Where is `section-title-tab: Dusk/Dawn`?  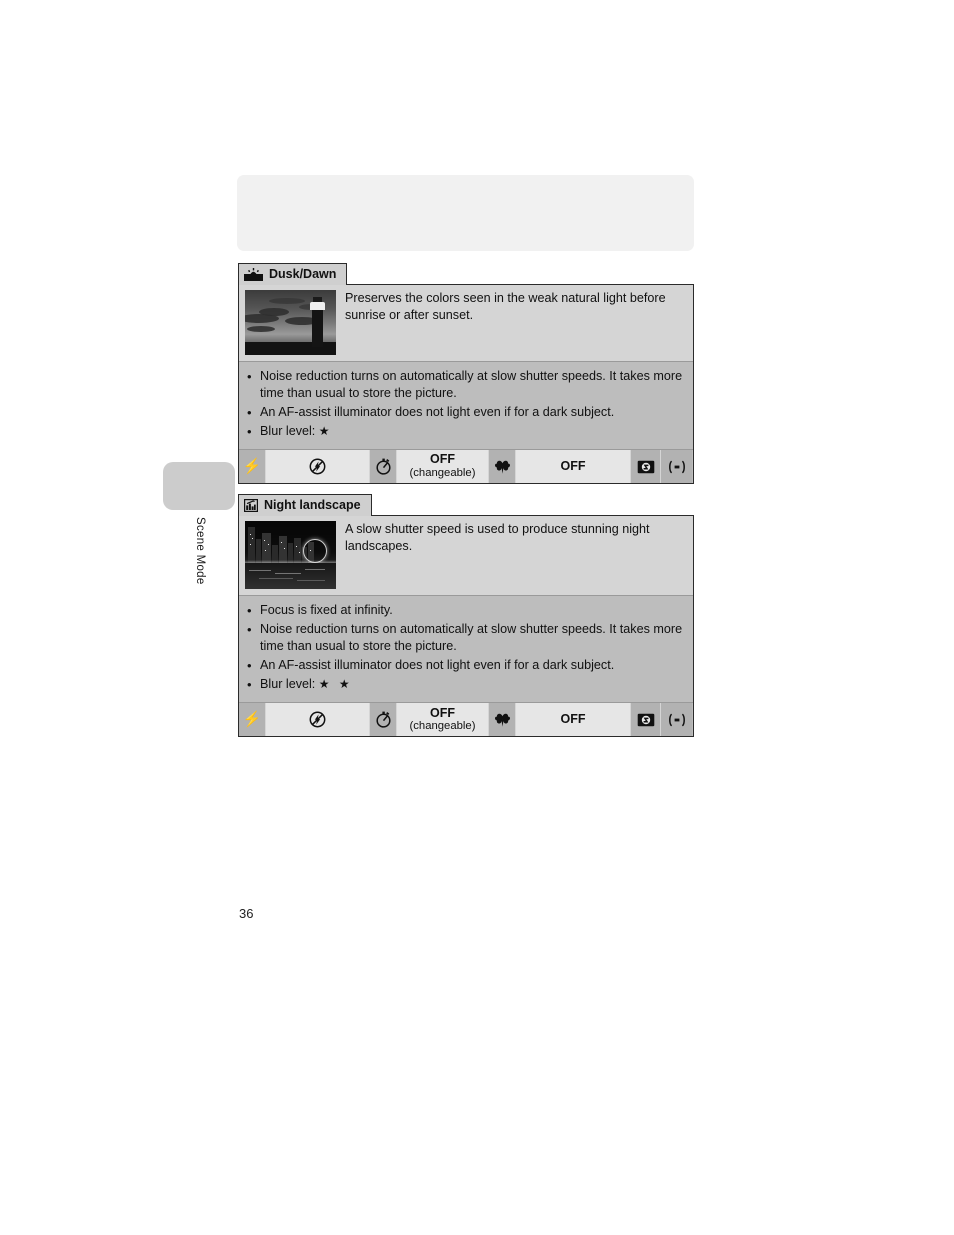
section-title-tab: Dusk/Dawn is located at coordinates (293, 274).